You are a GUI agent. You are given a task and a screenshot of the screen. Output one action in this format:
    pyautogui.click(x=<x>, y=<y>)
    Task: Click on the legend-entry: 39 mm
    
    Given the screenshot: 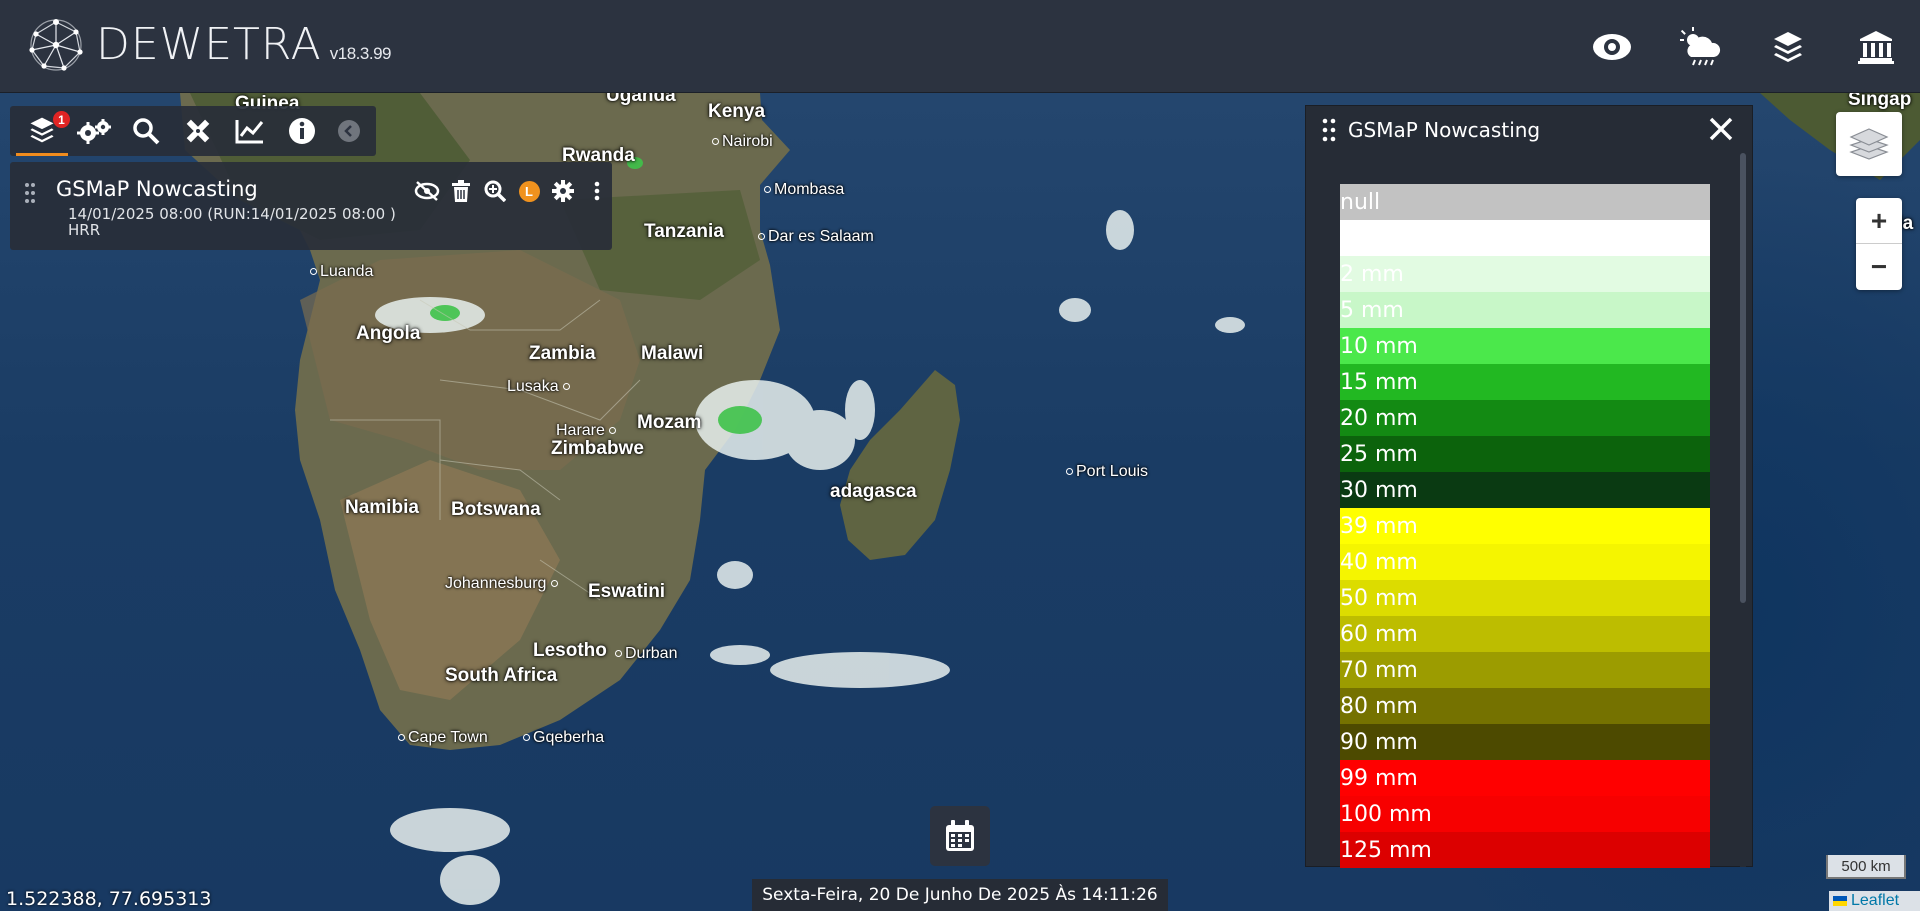 What is the action you would take?
    pyautogui.click(x=1525, y=526)
    